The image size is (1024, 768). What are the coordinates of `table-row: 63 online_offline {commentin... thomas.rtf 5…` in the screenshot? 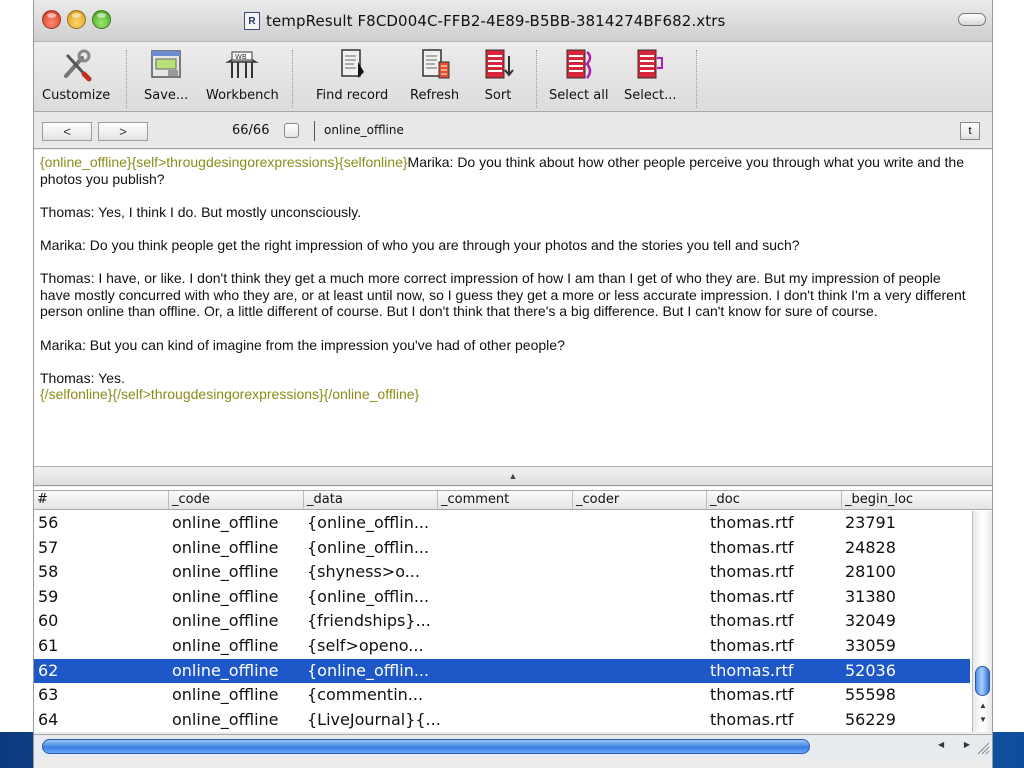 It's located at (502, 695).